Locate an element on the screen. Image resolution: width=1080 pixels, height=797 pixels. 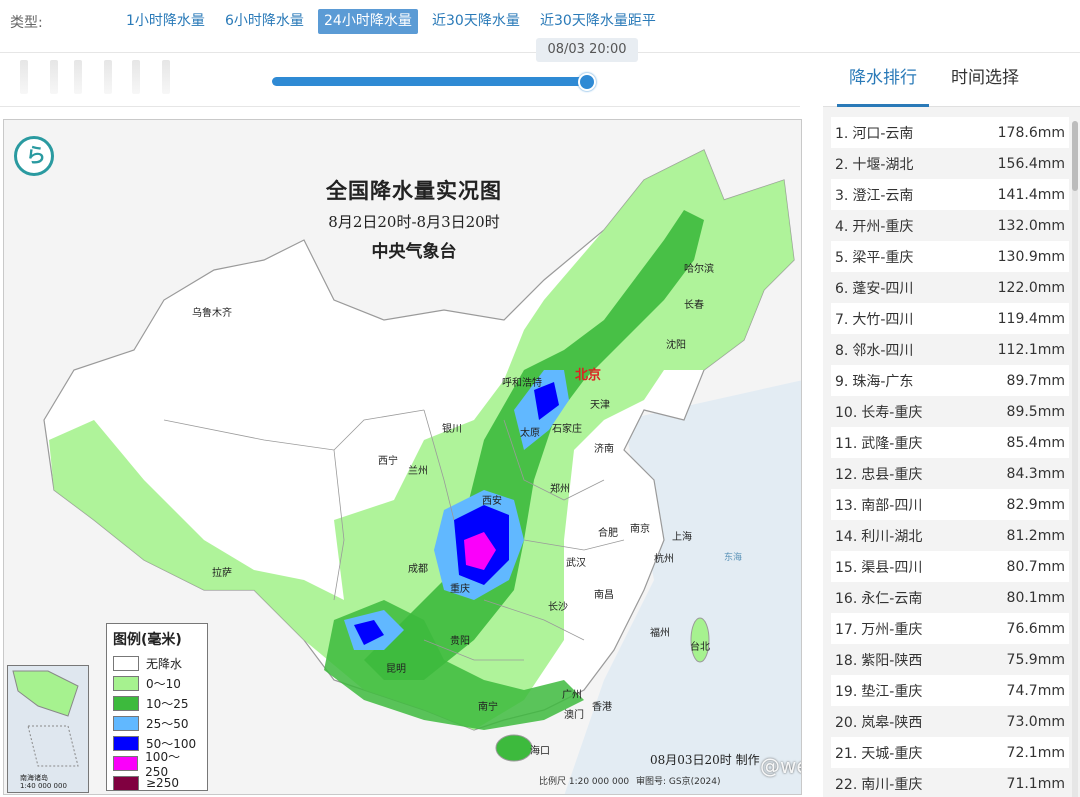
ranking-station: 16. 永仁-云南 is located at coordinates (878, 598).